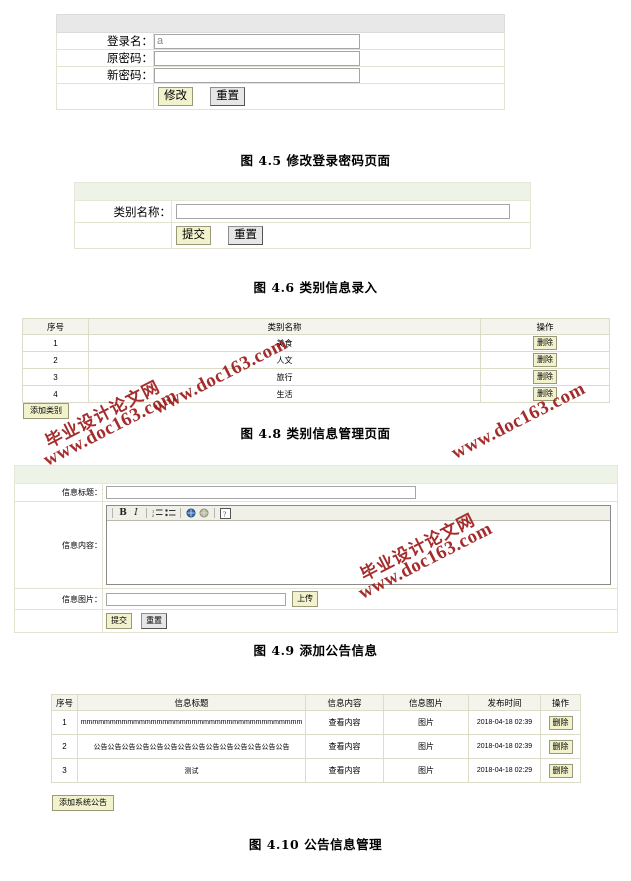  Describe the element at coordinates (136, 513) in the screenshot. I see `italic-icon: I` at that location.